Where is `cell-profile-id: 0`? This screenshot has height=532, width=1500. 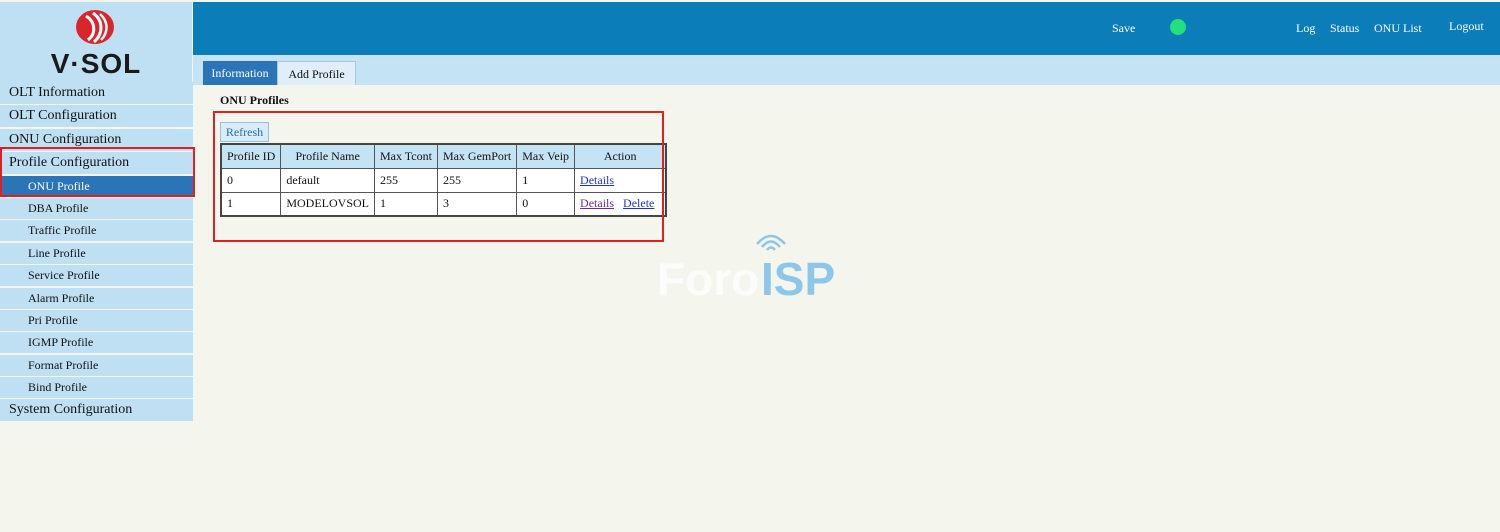 cell-profile-id: 0 is located at coordinates (251, 180).